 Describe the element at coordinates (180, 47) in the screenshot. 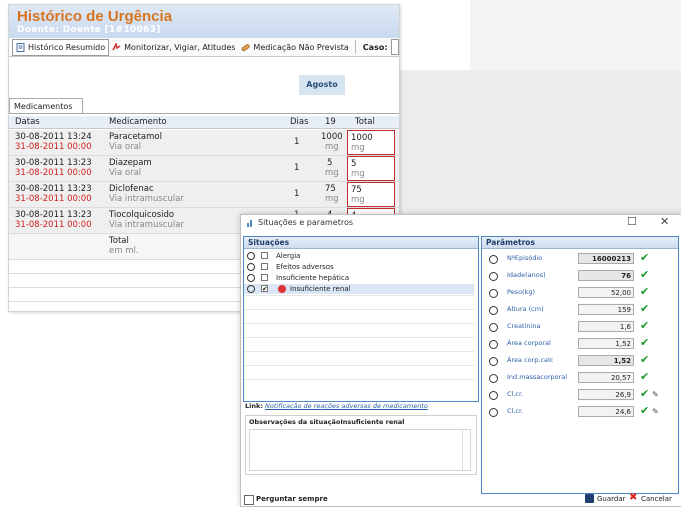

I see `monitor-label: Monitorizar, Vigiar, Atitudes` at that location.